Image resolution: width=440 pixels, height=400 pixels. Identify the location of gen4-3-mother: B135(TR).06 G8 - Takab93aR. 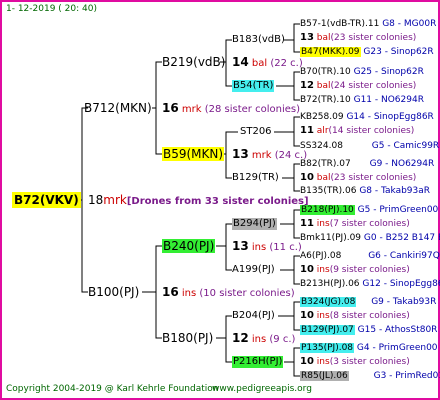
(365, 191).